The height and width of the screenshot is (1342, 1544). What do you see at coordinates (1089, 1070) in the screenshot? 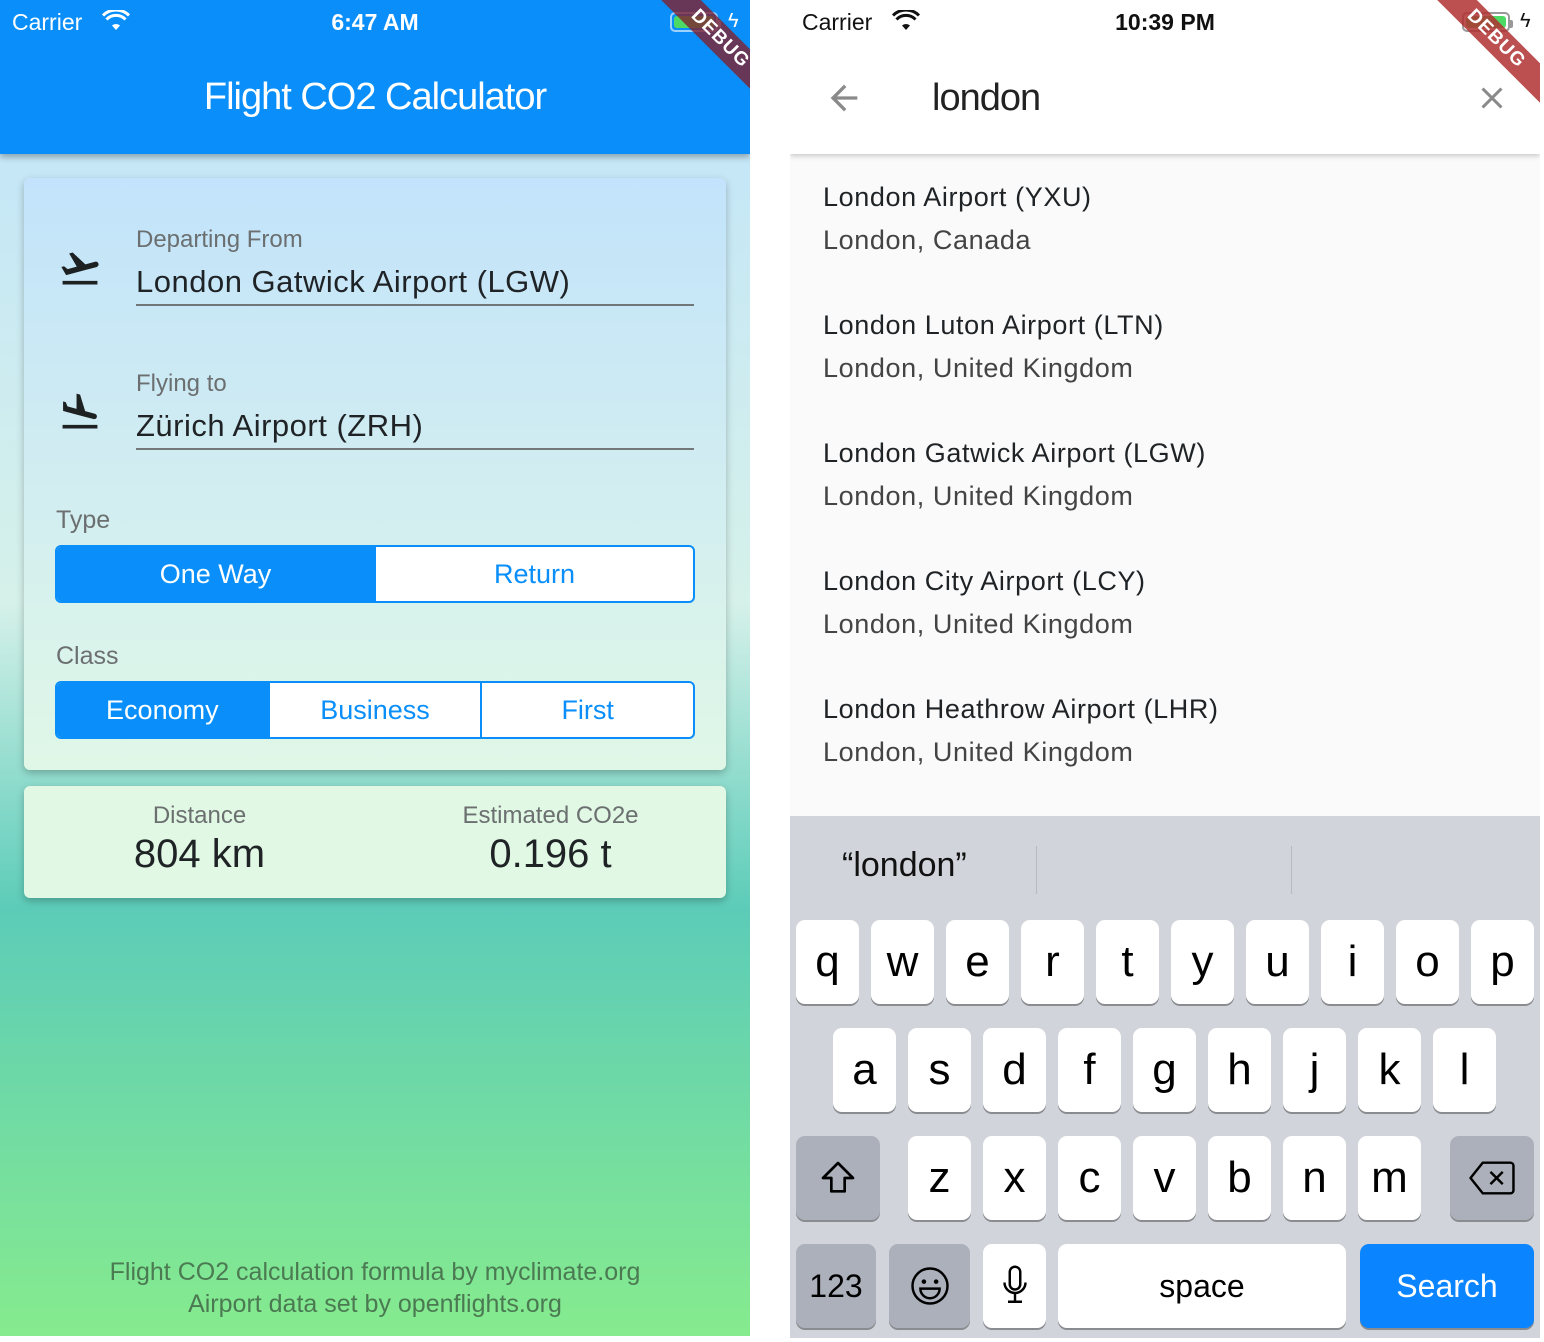
I see `key-f: f` at bounding box center [1089, 1070].